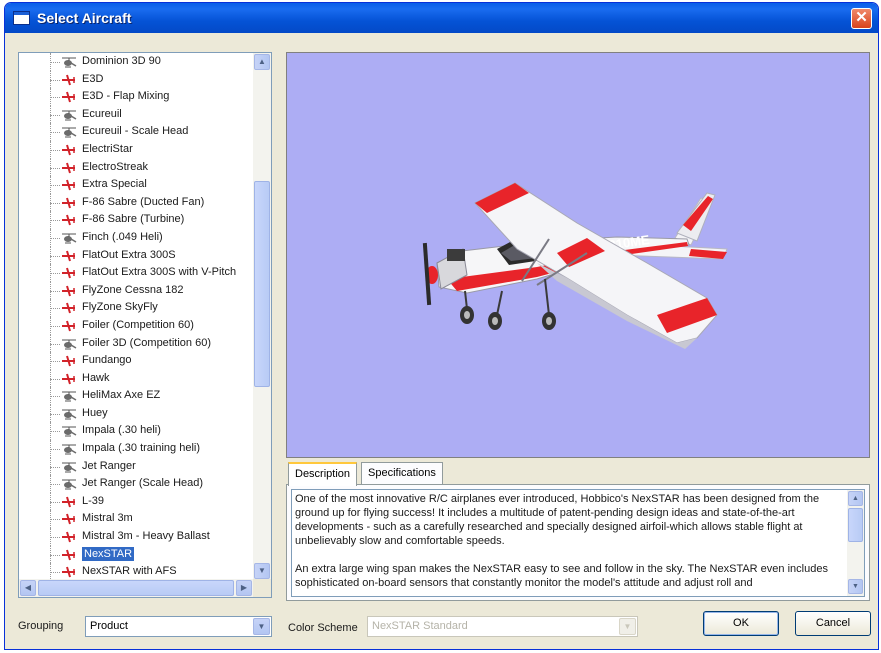  Describe the element at coordinates (136, 114) in the screenshot. I see `list-item: Ecureuil` at that location.